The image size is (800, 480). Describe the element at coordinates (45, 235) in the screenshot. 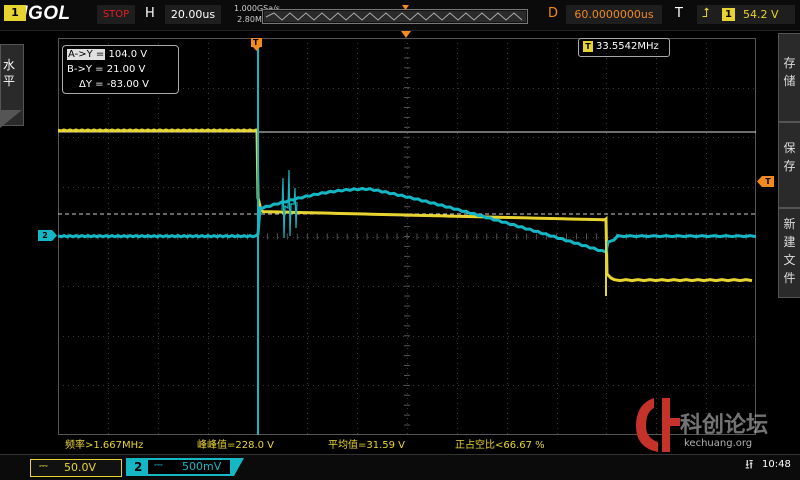

I see `channel-2-offset-marker: 2` at that location.